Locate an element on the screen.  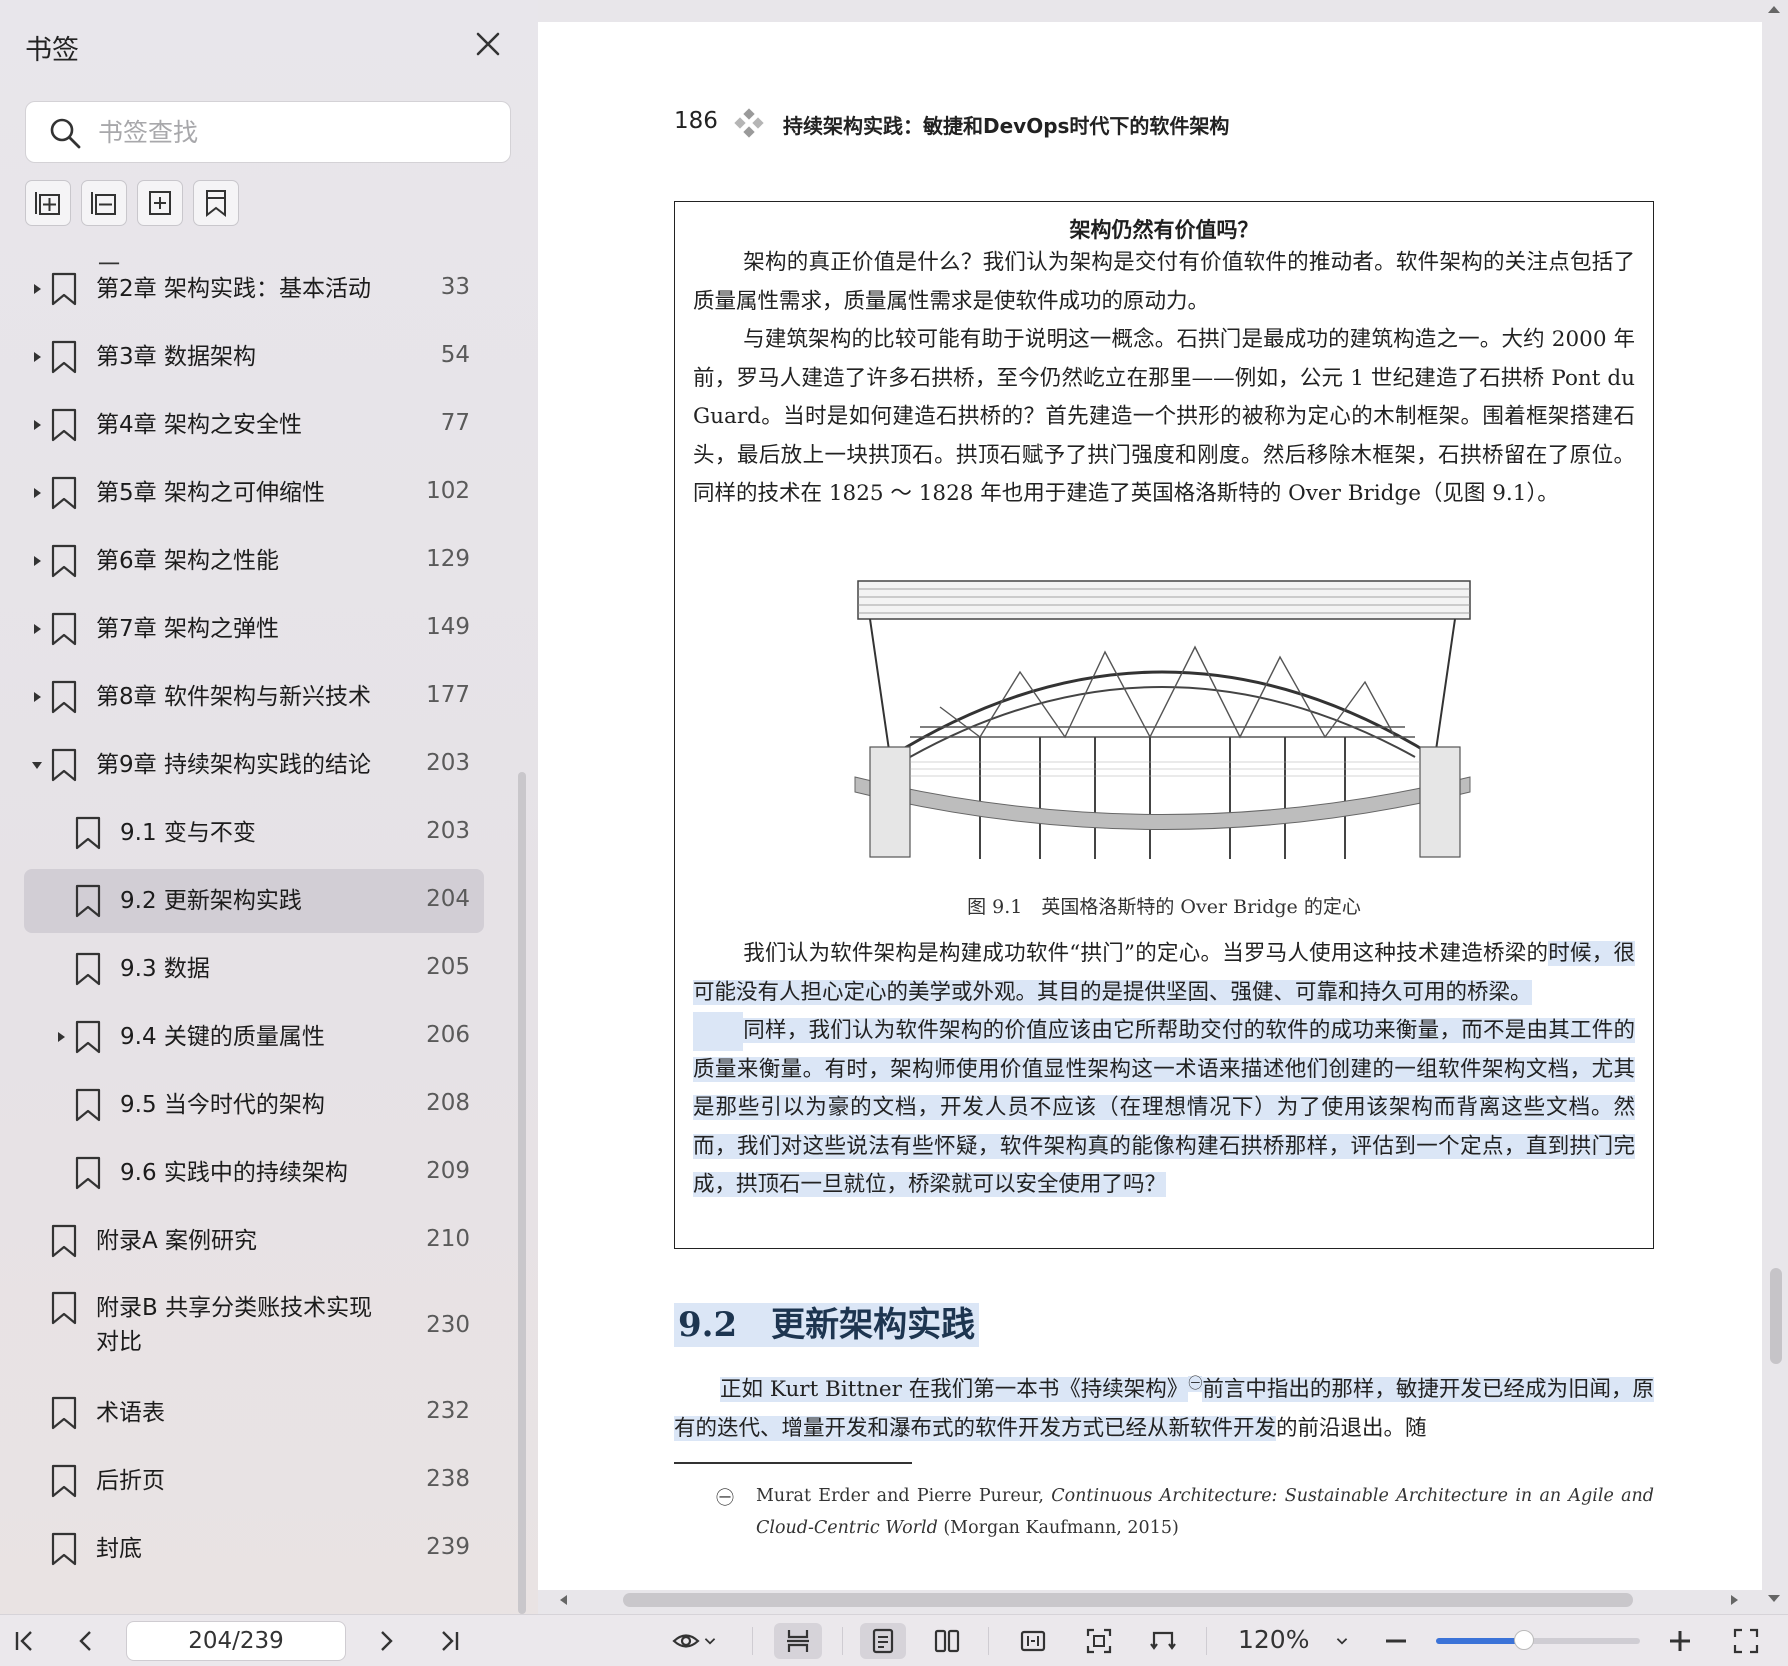
footnote-ref: ㊀ is located at coordinates (1195, 1384).